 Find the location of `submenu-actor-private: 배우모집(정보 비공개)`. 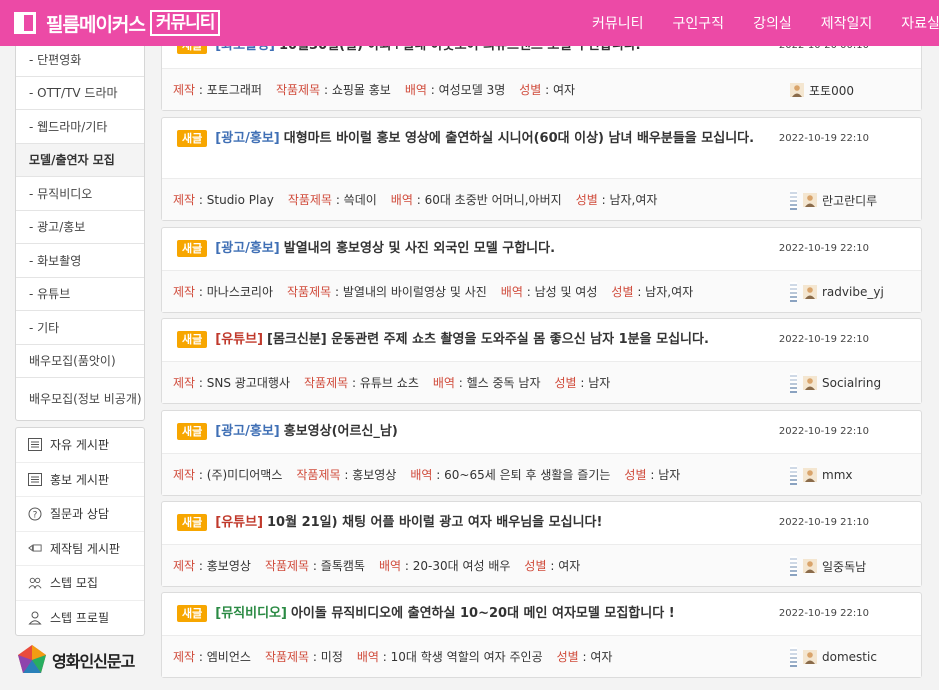

submenu-actor-private: 배우모집(정보 비공개) is located at coordinates (80, 399).